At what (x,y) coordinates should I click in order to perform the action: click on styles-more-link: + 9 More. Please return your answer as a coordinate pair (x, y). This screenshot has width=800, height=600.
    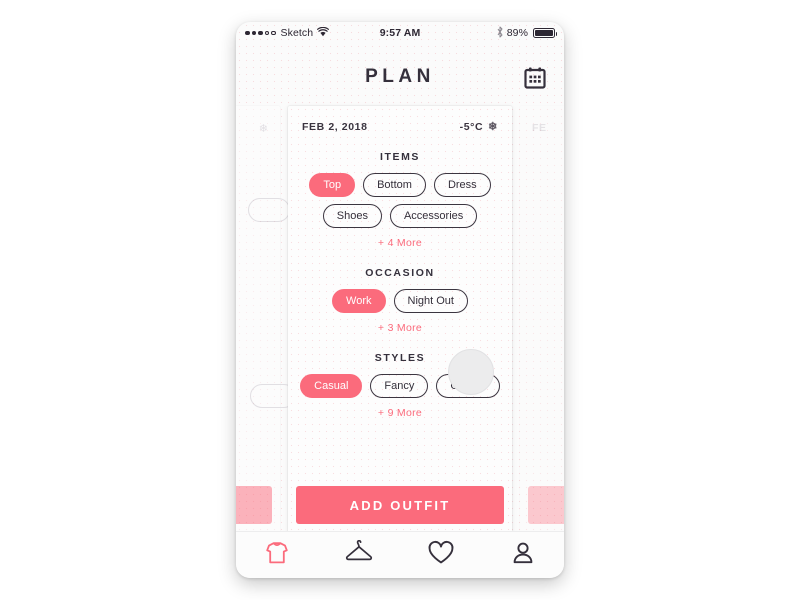
    Looking at the image, I should click on (400, 413).